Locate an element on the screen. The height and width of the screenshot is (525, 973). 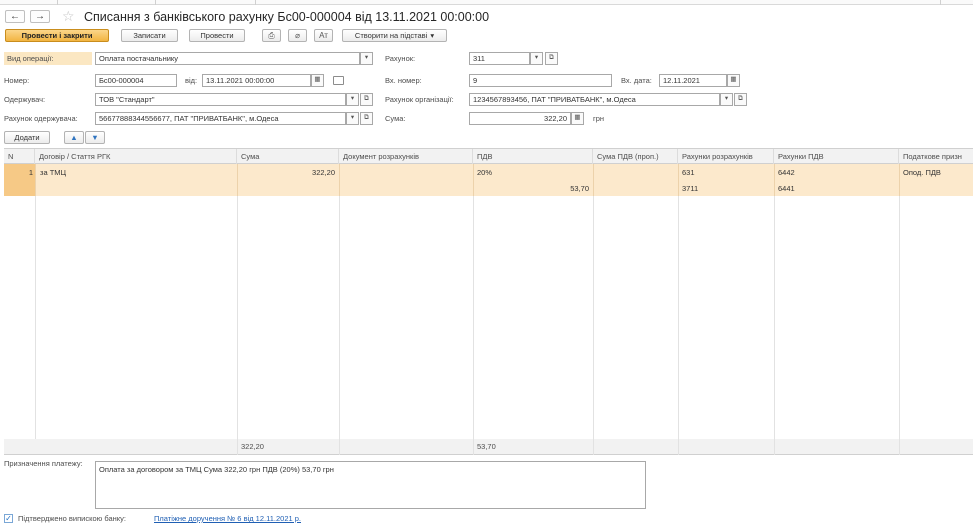
move-up-button: ▲ is located at coordinates (74, 137).